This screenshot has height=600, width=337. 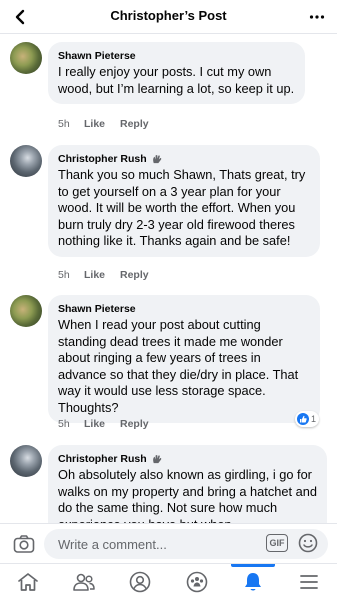 I want to click on friends-icon, so click(x=84, y=582).